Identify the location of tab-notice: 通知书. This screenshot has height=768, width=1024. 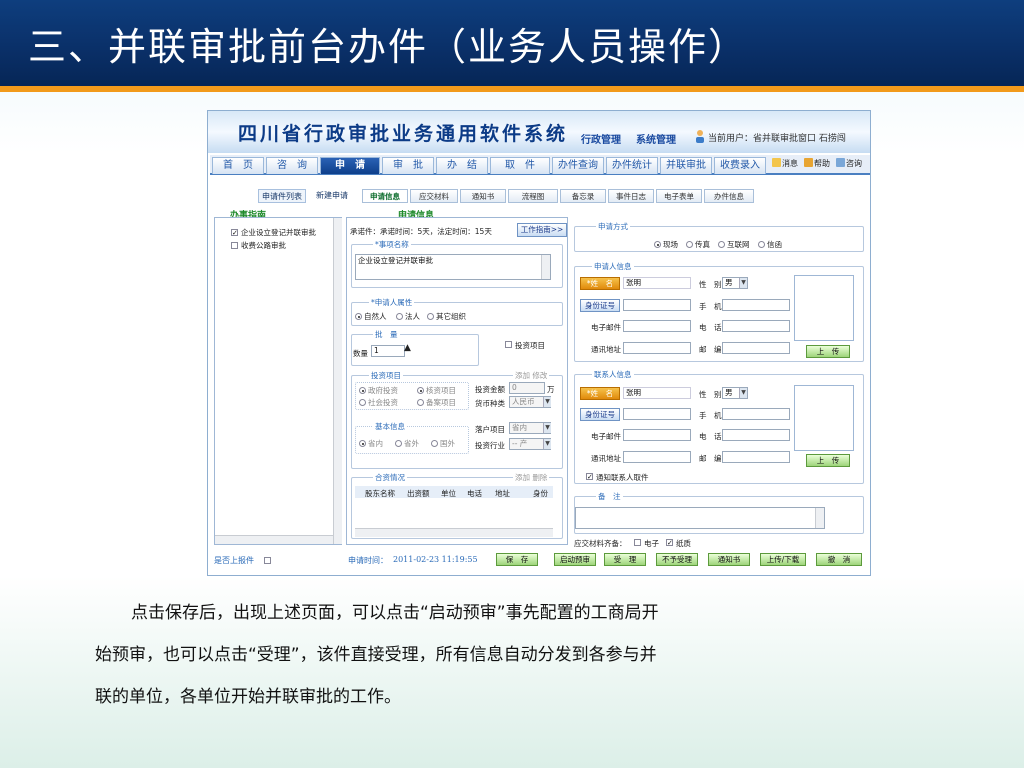
(483, 196).